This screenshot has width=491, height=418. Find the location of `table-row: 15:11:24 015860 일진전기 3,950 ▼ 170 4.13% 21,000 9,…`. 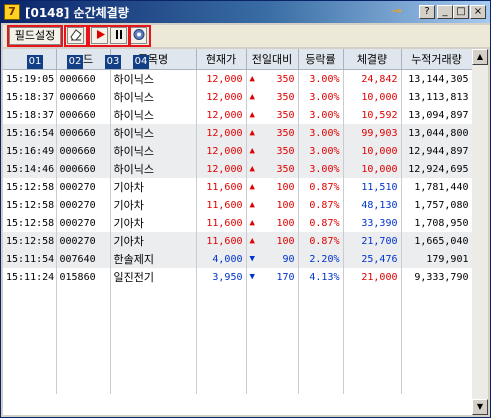

table-row: 15:11:24 015860 일진전기 3,950 ▼ 170 4.13% 21,000 9,… is located at coordinates (237, 277).